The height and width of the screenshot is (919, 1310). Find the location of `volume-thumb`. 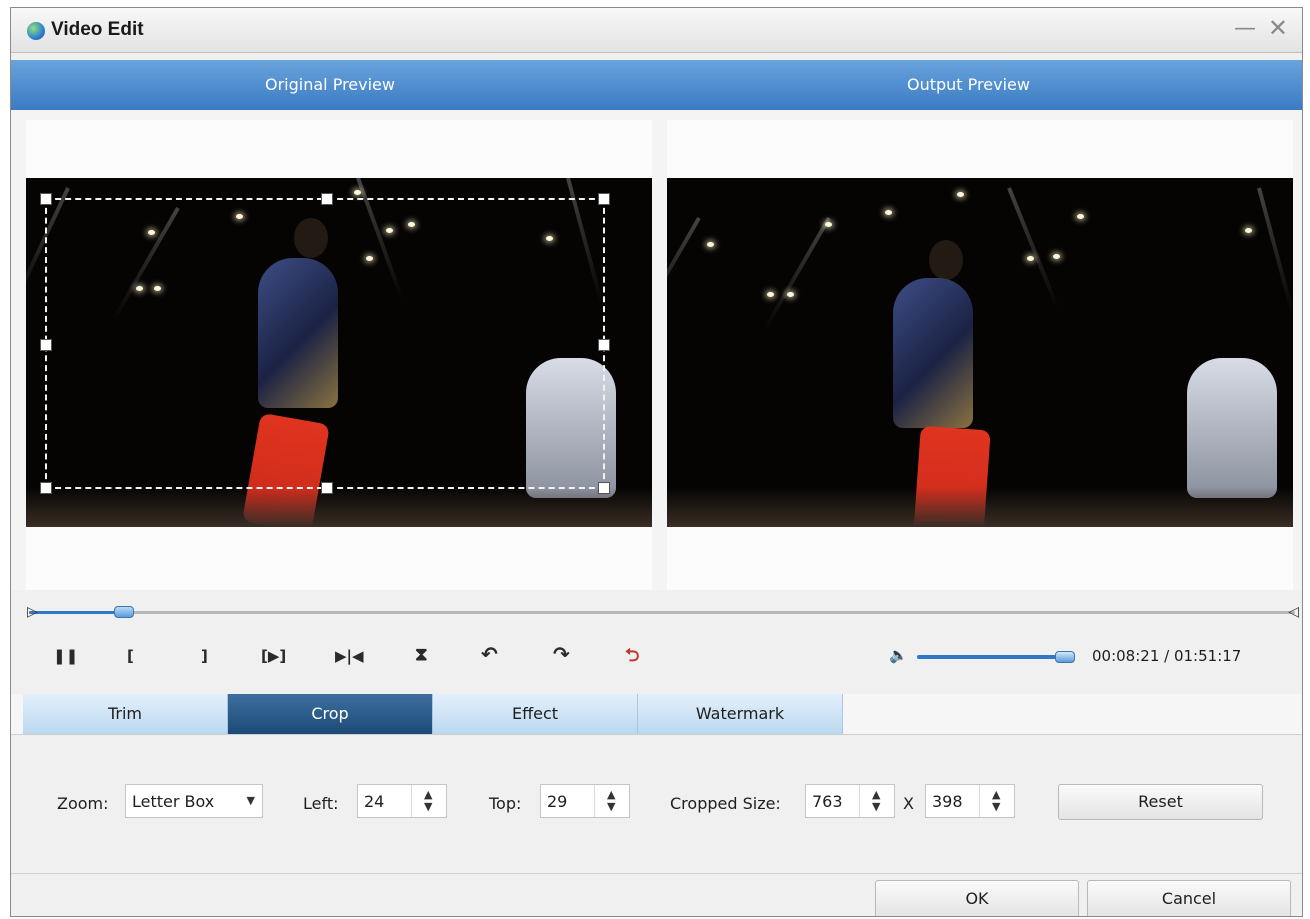

volume-thumb is located at coordinates (1065, 657).